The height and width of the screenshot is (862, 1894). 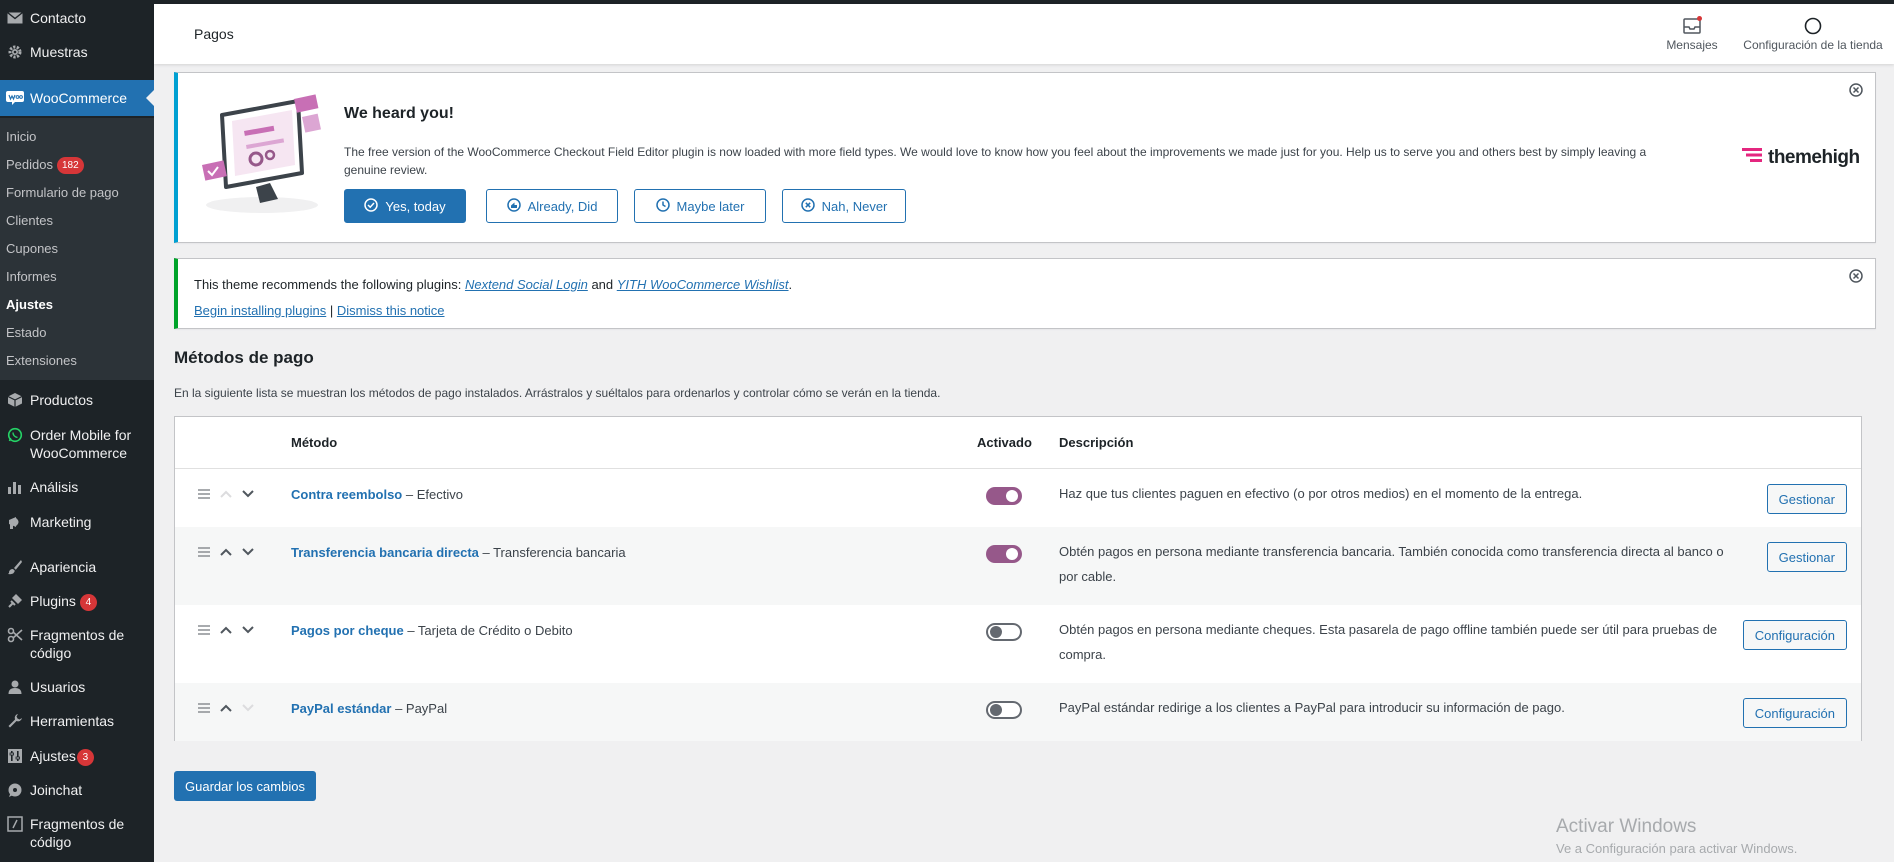 I want to click on payment-method-name: Contra reembolso – Efectivo, so click(x=377, y=494).